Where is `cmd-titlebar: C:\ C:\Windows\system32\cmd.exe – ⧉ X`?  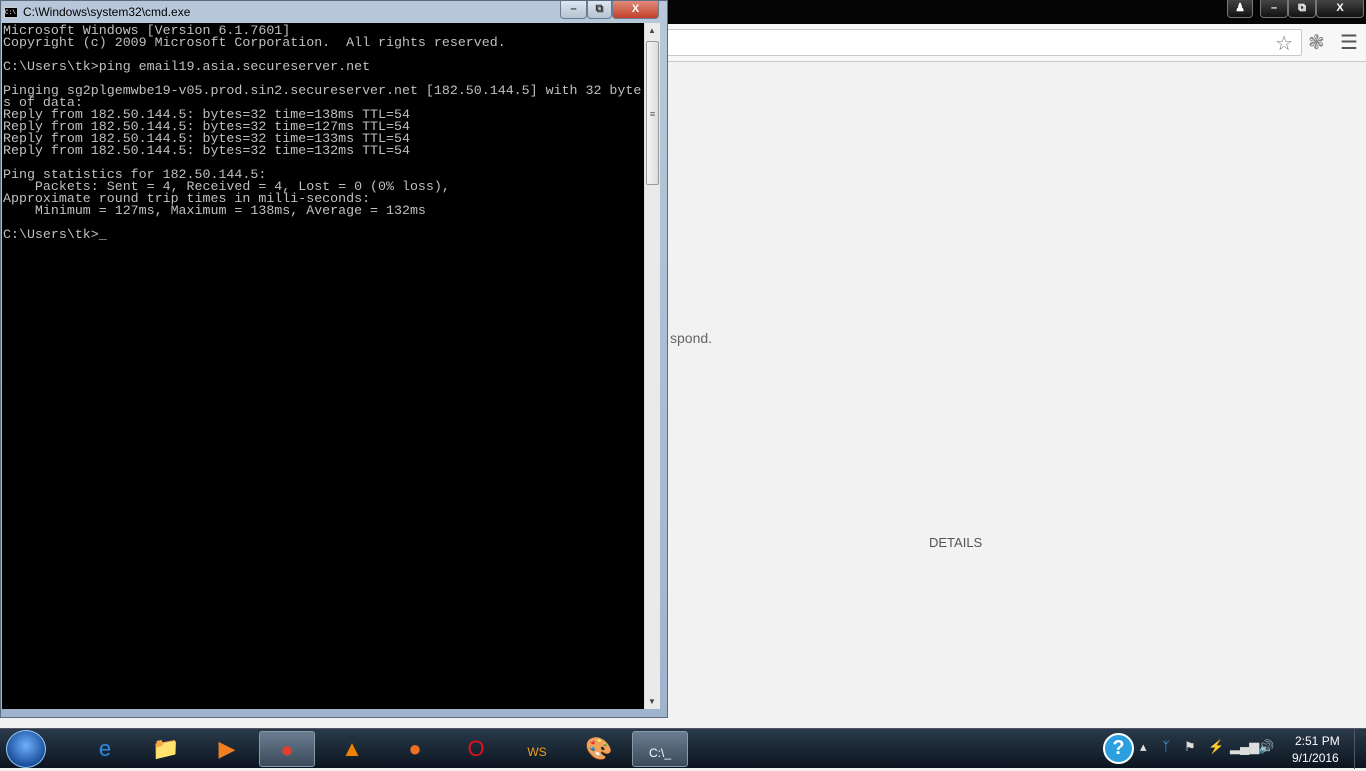 cmd-titlebar: C:\ C:\Windows\system32\cmd.exe – ⧉ X is located at coordinates (335, 12).